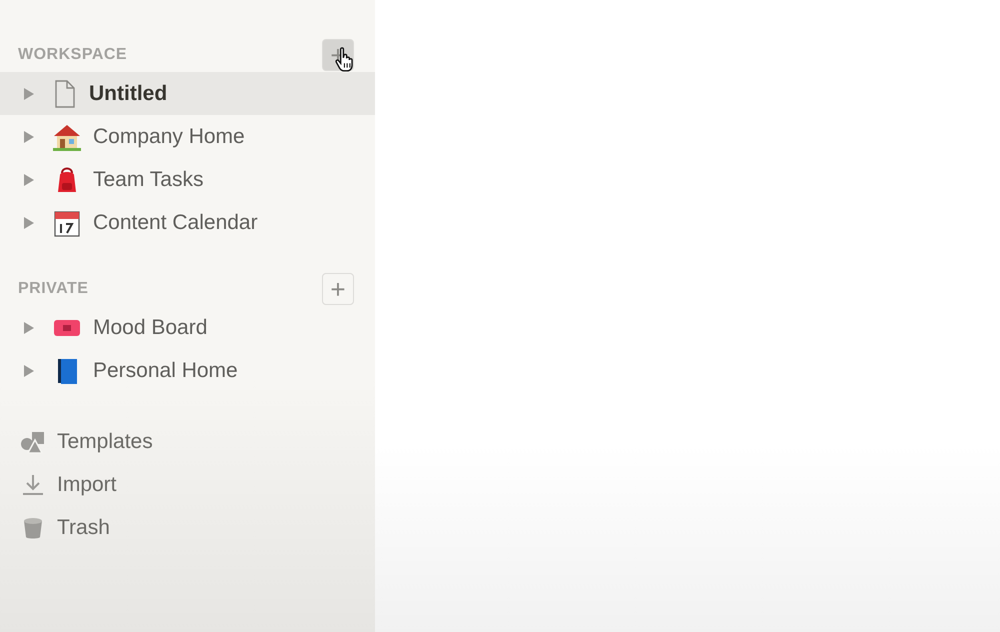  What do you see at coordinates (187, 222) in the screenshot?
I see `page-item: Content Calendar` at bounding box center [187, 222].